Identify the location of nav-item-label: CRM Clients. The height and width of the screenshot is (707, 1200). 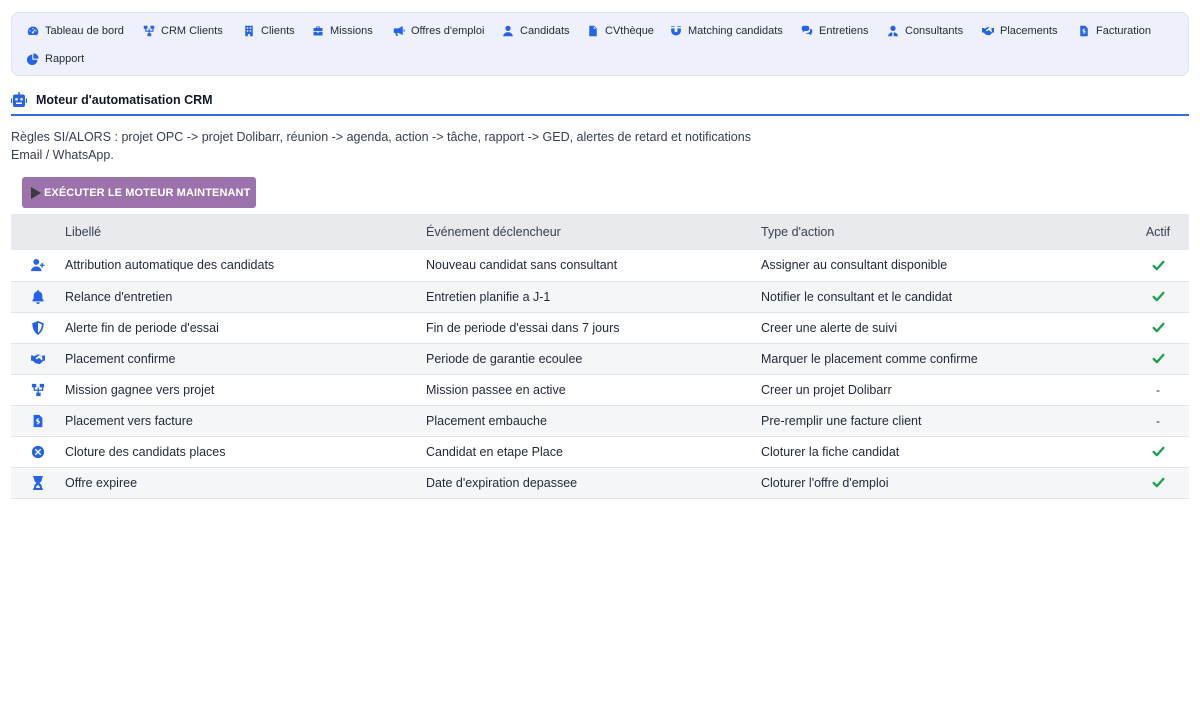
(192, 31).